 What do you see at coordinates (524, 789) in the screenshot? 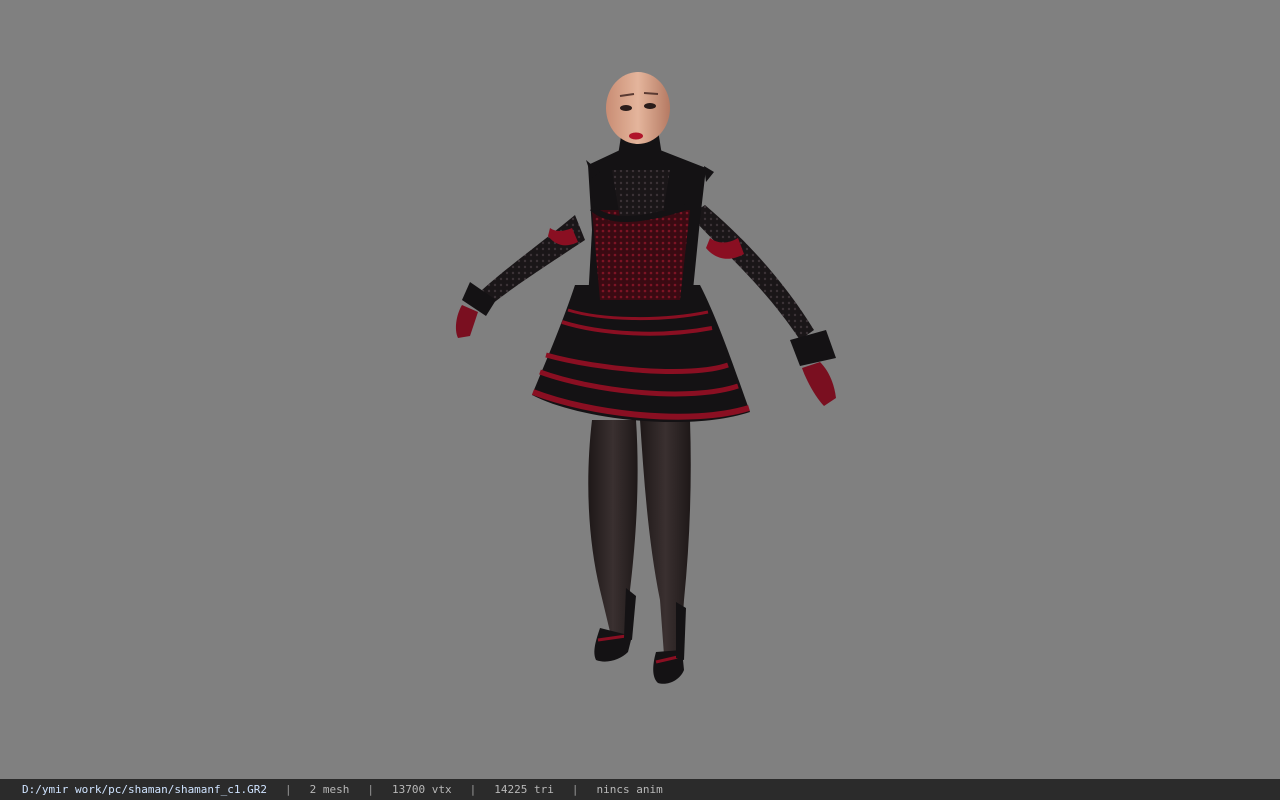
I see `triangle-count: 14225 tri` at bounding box center [524, 789].